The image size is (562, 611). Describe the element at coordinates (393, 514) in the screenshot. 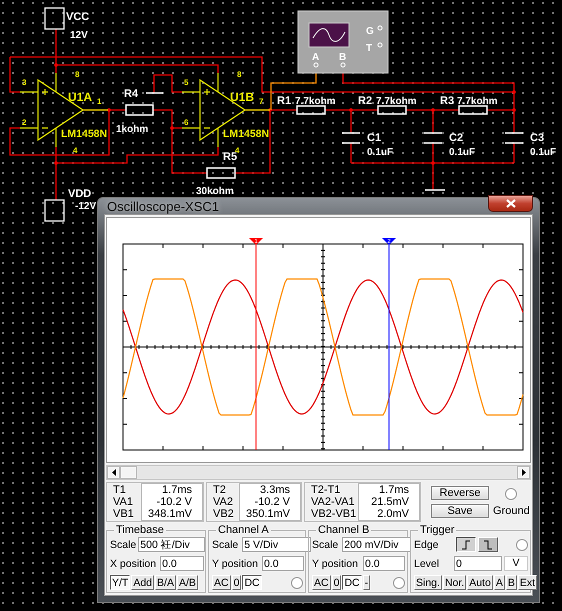

I see `readout-value: 2.0mV` at that location.